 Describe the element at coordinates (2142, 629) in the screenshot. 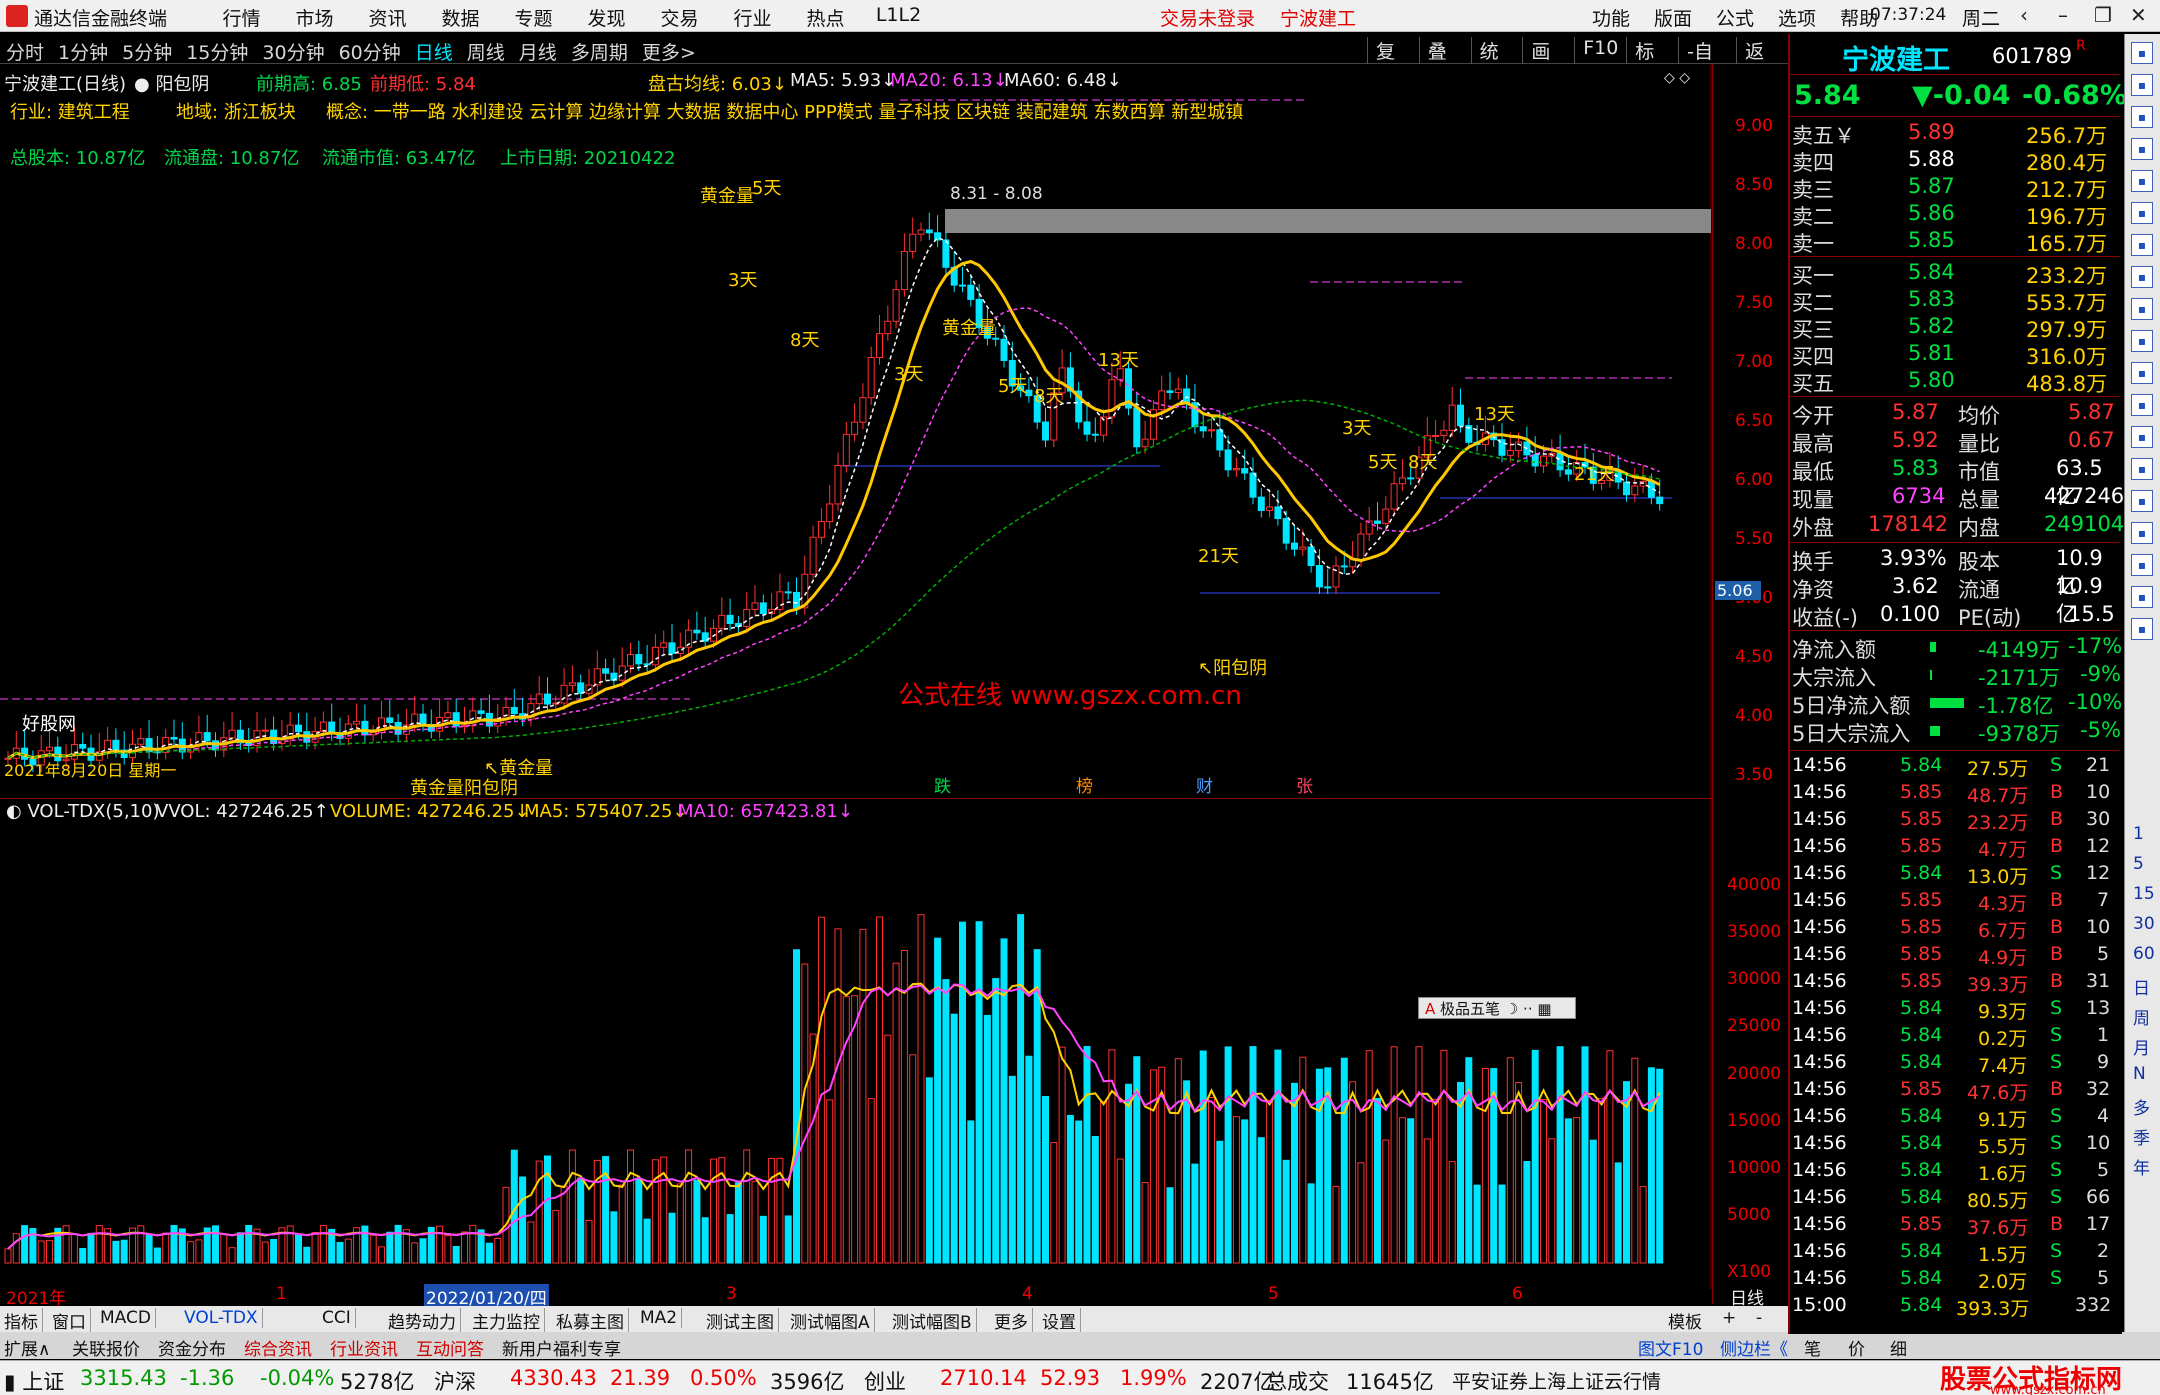

I see `dots-icon: ▪` at that location.